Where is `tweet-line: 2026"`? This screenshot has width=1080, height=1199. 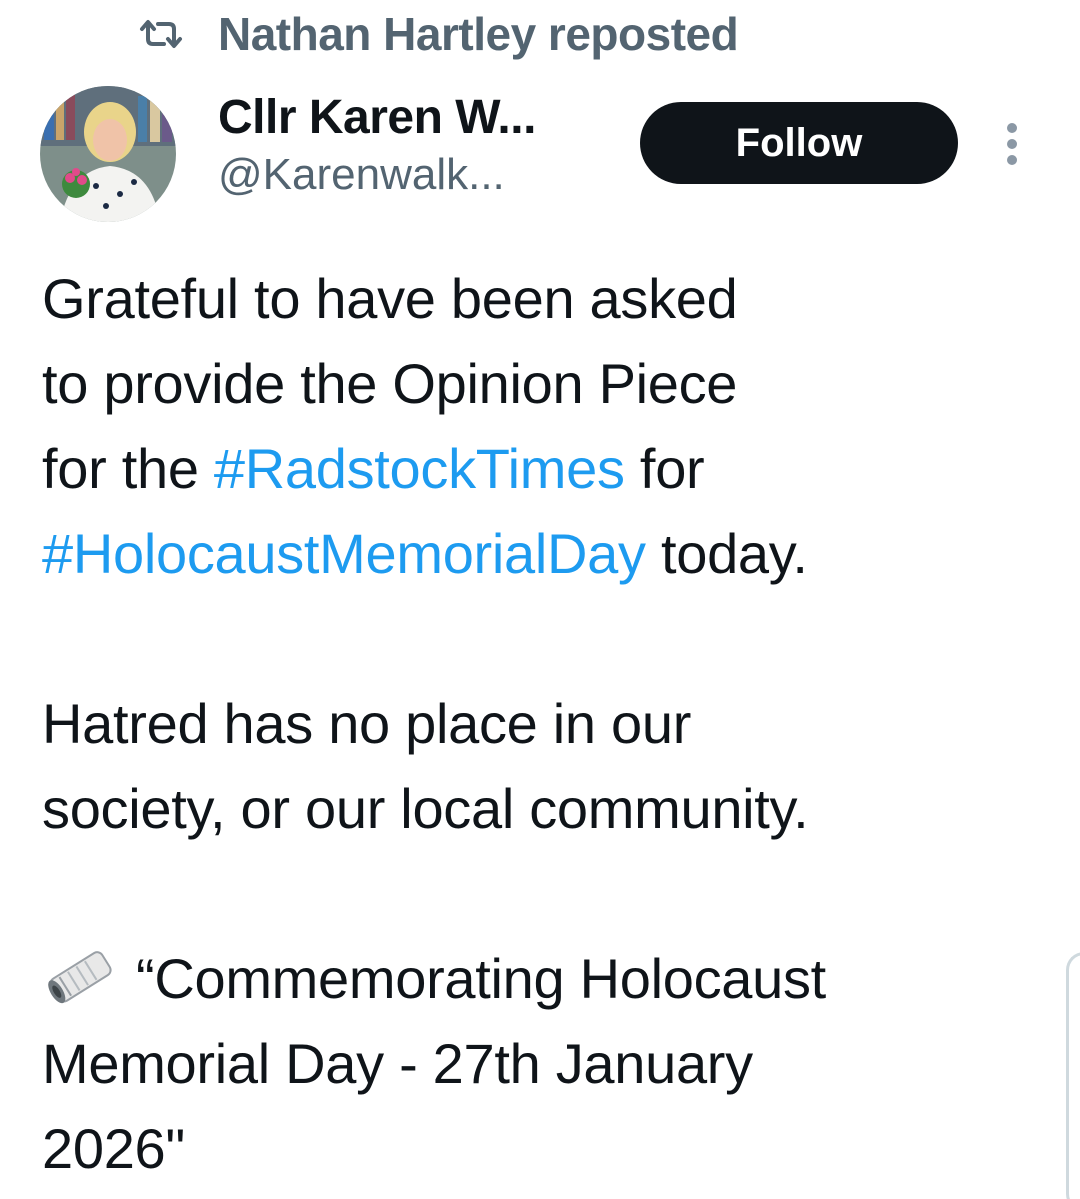
tweet-line: 2026" is located at coordinates (113, 1148).